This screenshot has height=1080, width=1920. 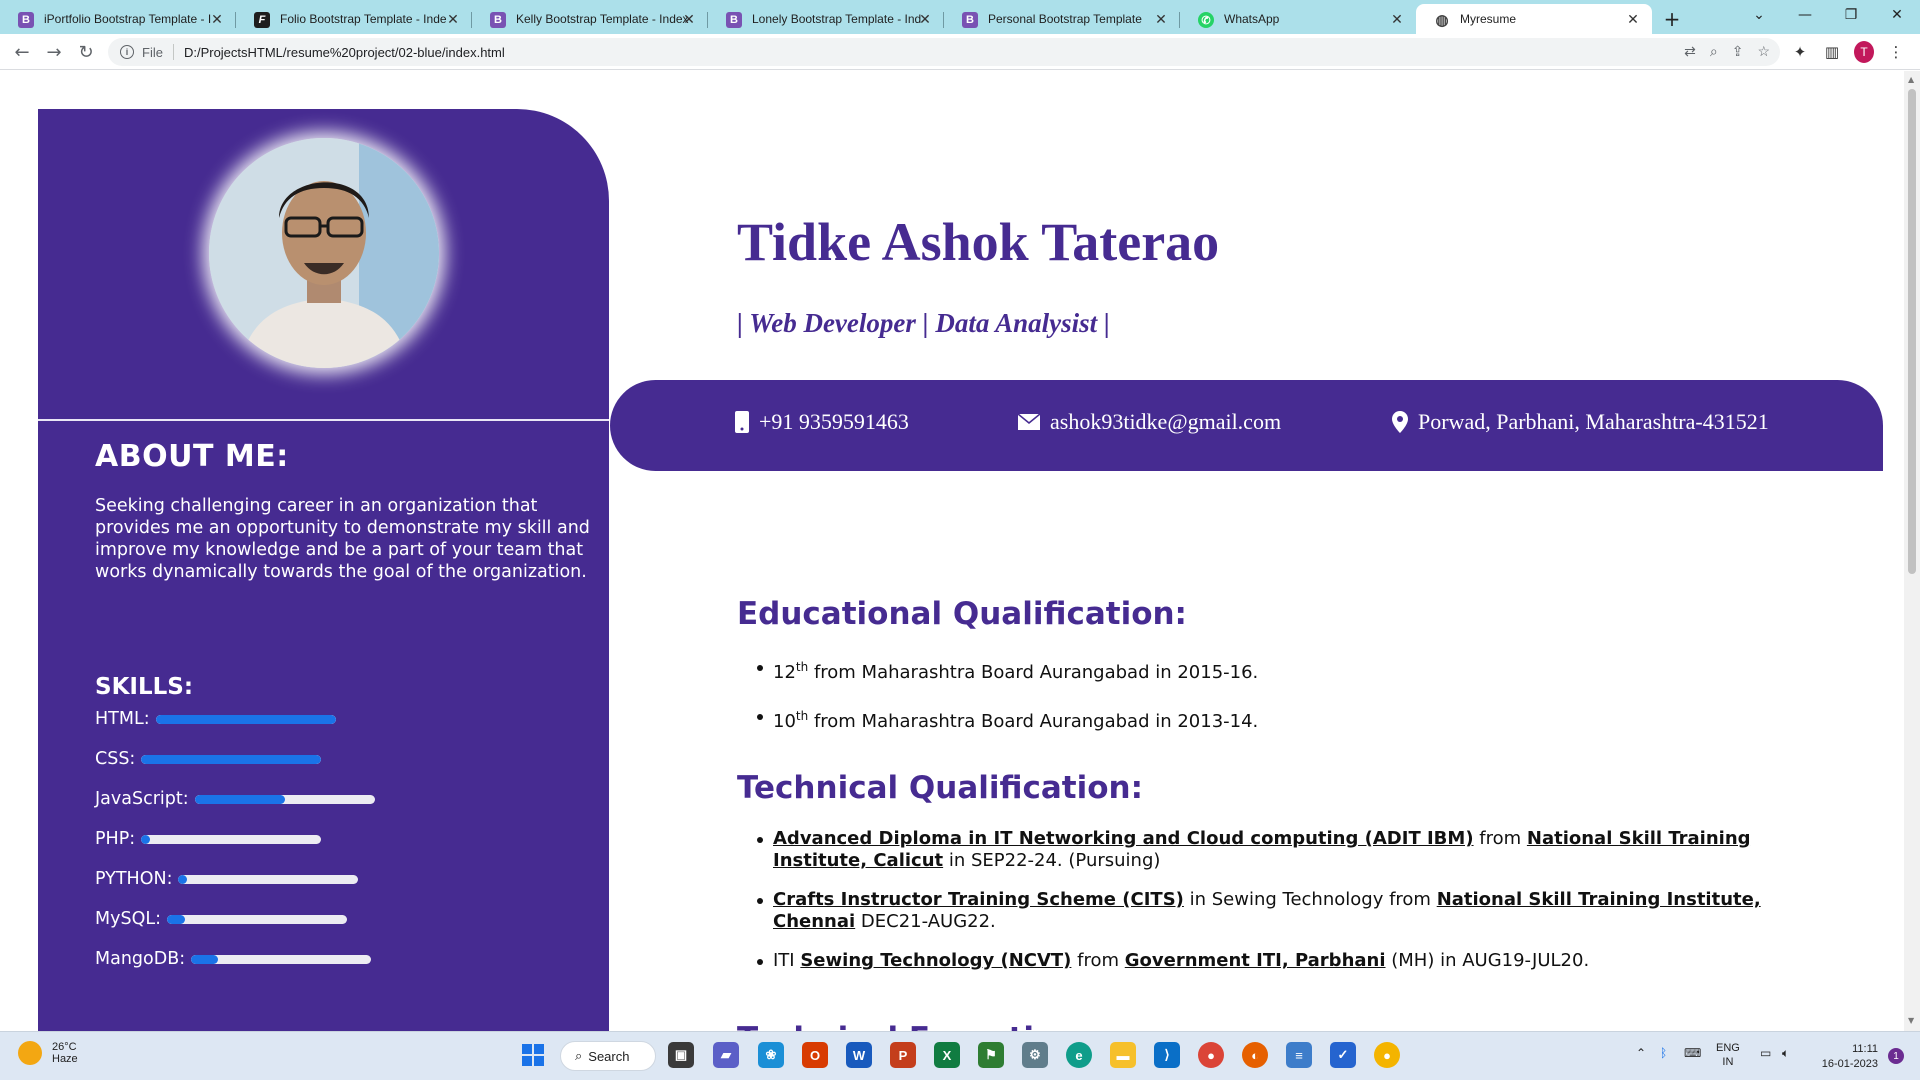 What do you see at coordinates (991, 1055) in the screenshot?
I see `tally-icon: ⚑` at bounding box center [991, 1055].